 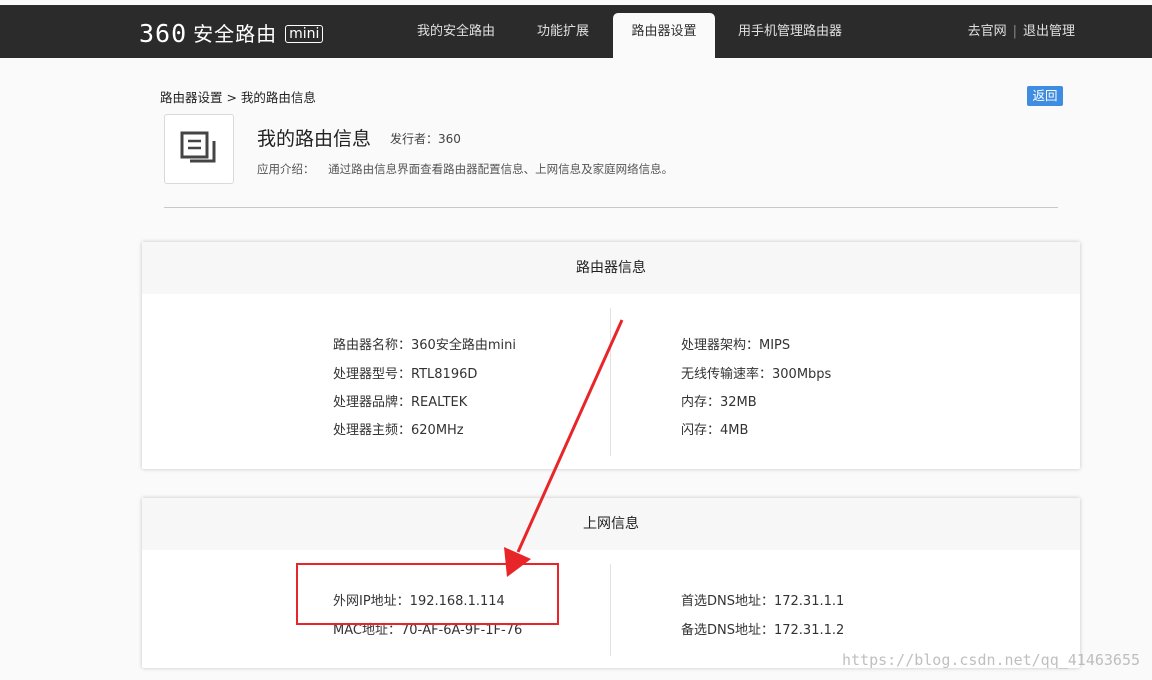 I want to click on breadcrumb: 路由器设置 > 我的路由信息, so click(x=238, y=97).